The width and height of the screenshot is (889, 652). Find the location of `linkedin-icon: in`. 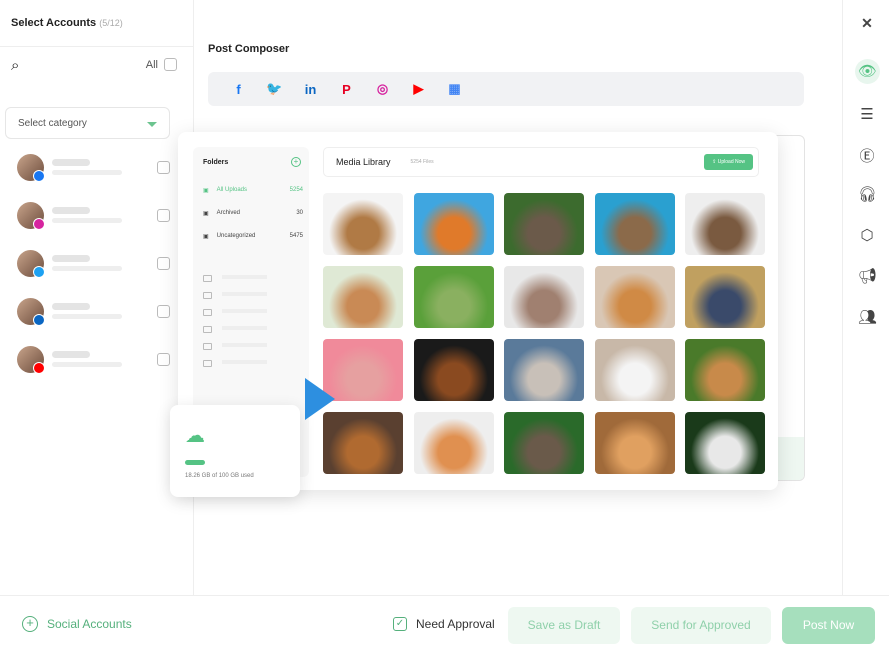

linkedin-icon: in is located at coordinates (310, 89).